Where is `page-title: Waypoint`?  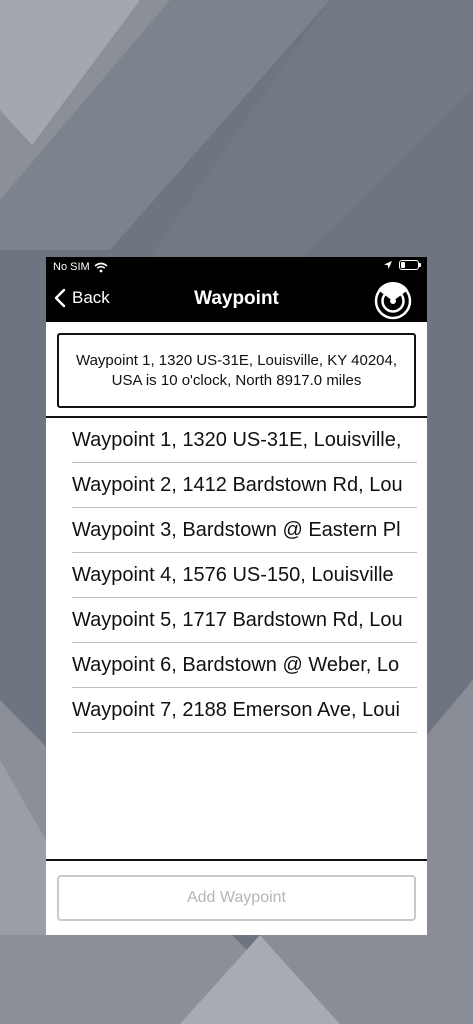 page-title: Waypoint is located at coordinates (236, 298).